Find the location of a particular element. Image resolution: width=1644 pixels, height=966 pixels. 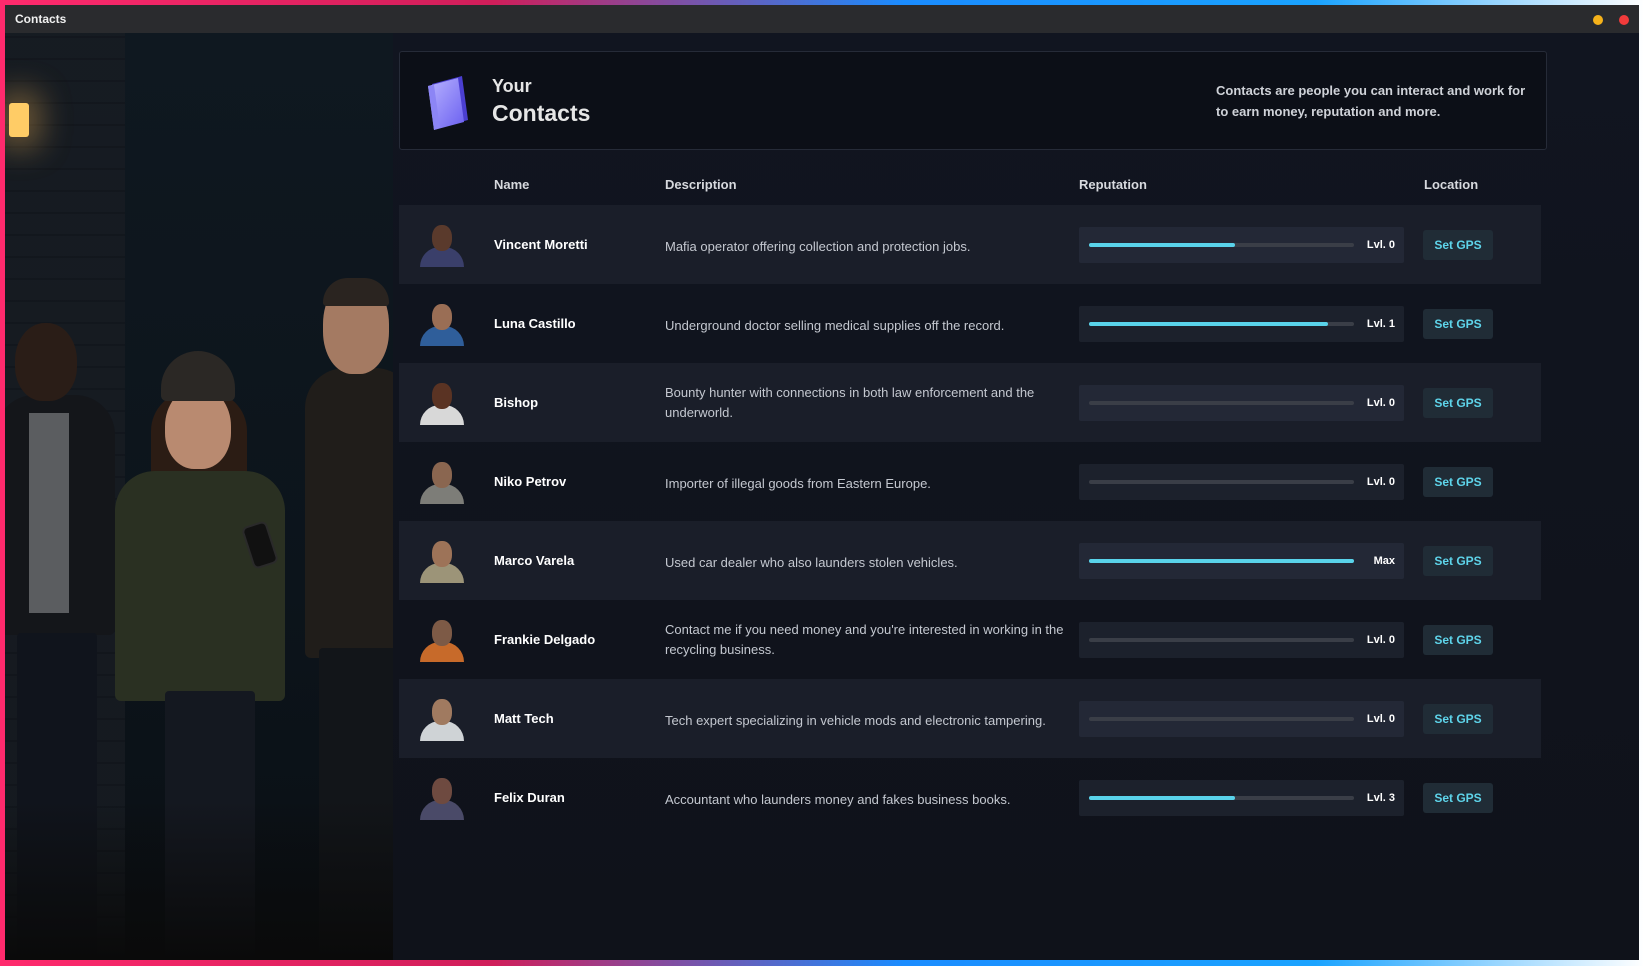

contact-name: Matt Tech is located at coordinates (524, 718).